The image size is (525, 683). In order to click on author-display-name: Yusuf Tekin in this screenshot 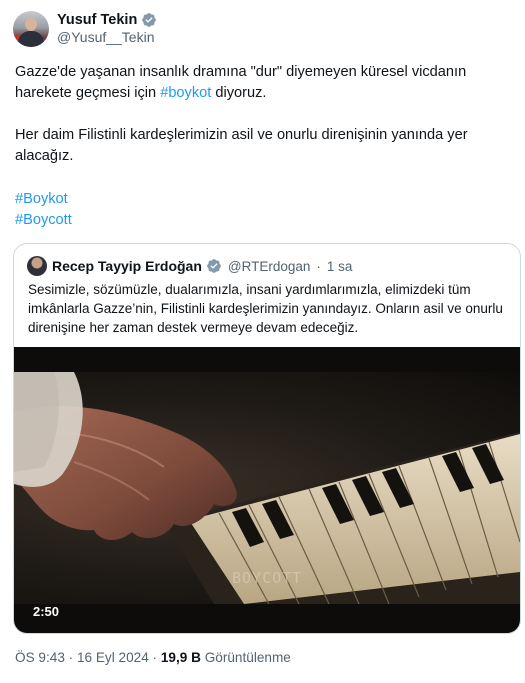, I will do `click(97, 20)`.